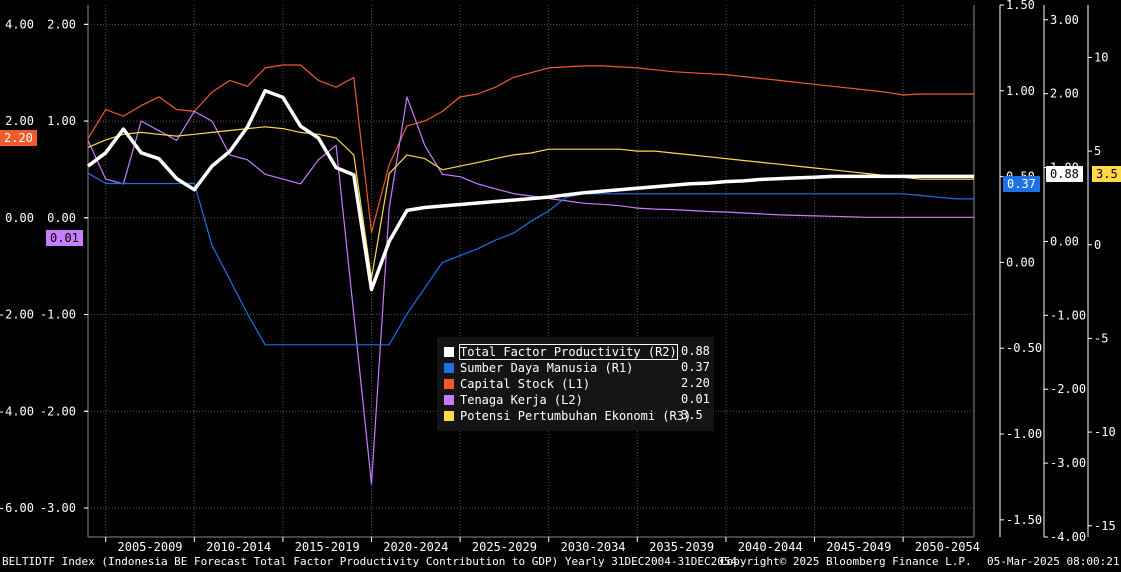  What do you see at coordinates (1068, 315) in the screenshot?
I see `r2-tick-label: -1.00` at bounding box center [1068, 315].